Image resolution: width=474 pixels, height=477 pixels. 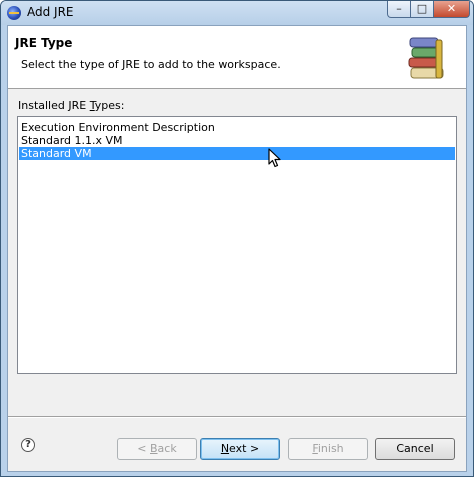 I want to click on back-mnemonic: B, so click(x=154, y=448).